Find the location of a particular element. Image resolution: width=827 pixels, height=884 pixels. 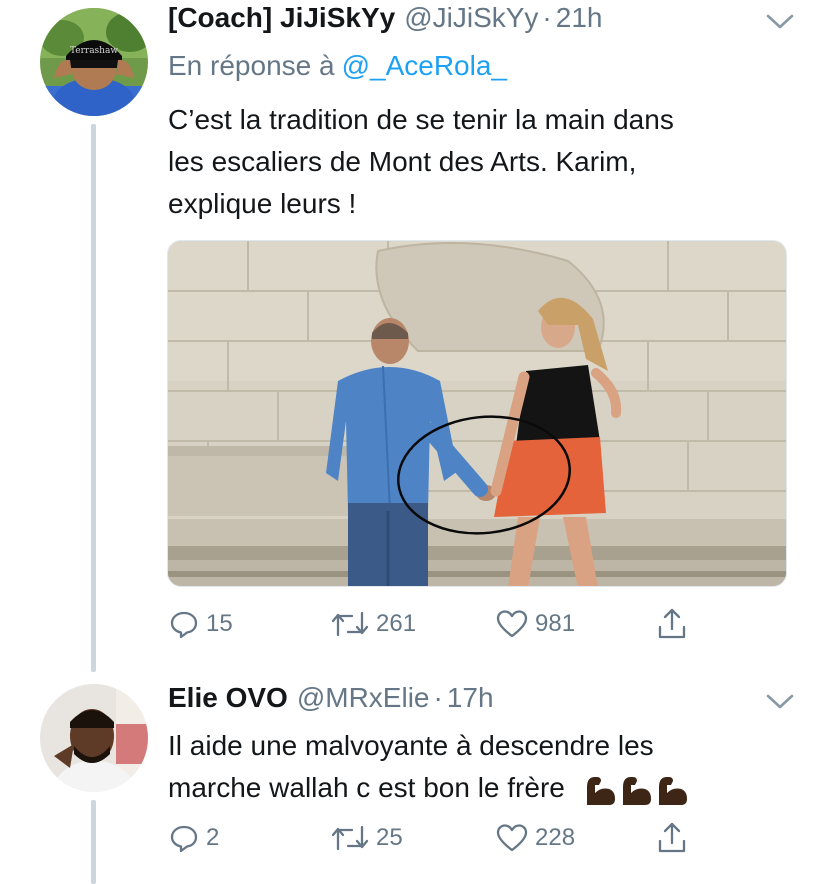

avatar is located at coordinates (94, 738).